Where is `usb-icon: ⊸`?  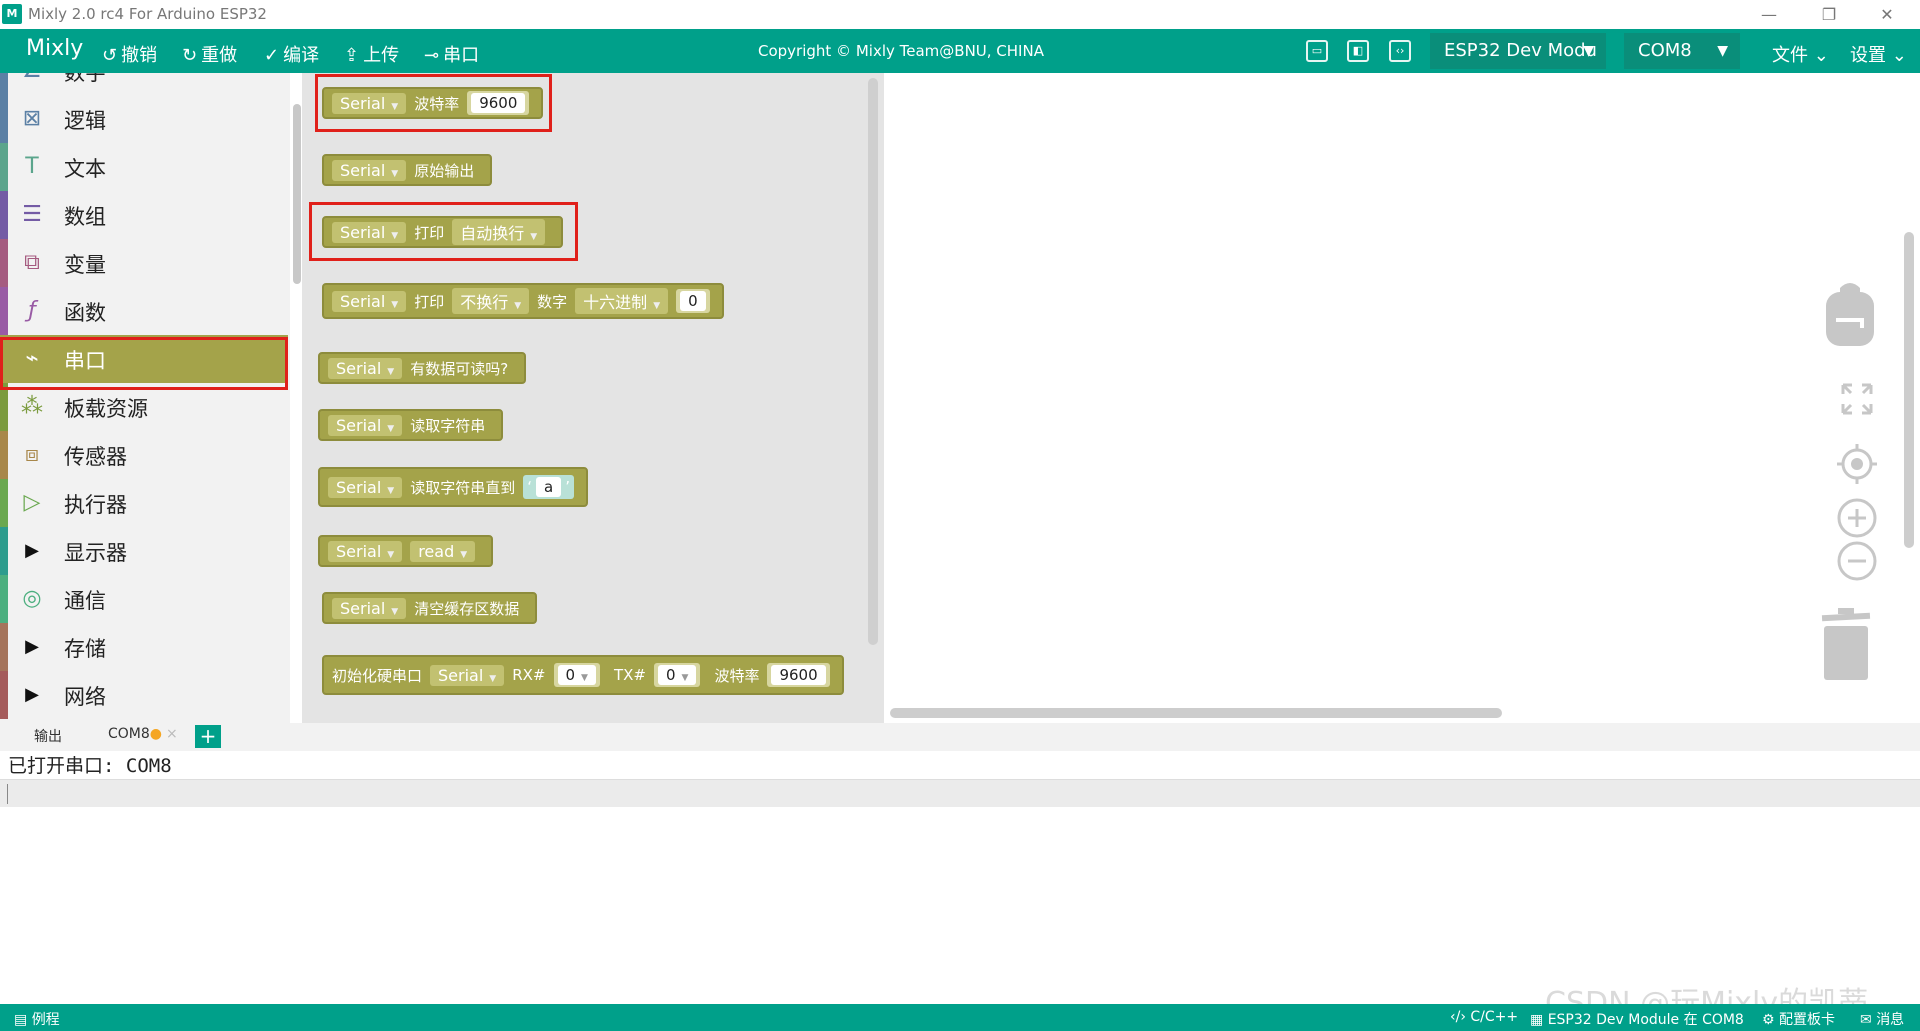 usb-icon: ⊸ is located at coordinates (432, 55).